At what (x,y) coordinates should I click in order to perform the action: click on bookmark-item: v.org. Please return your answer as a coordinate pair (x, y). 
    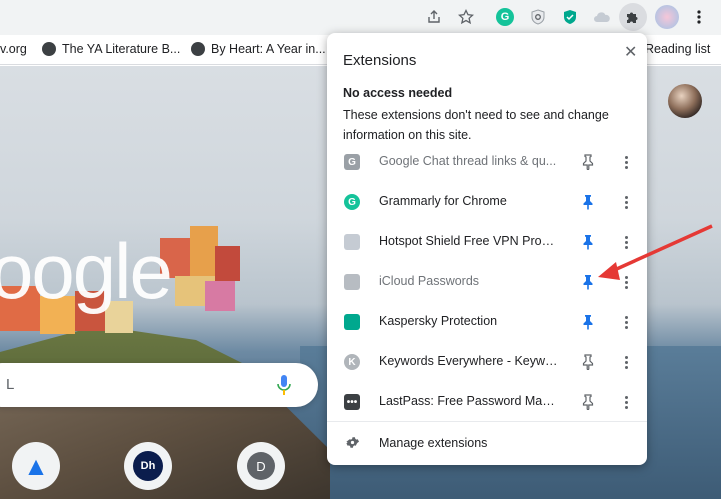
    Looking at the image, I should click on (13, 49).